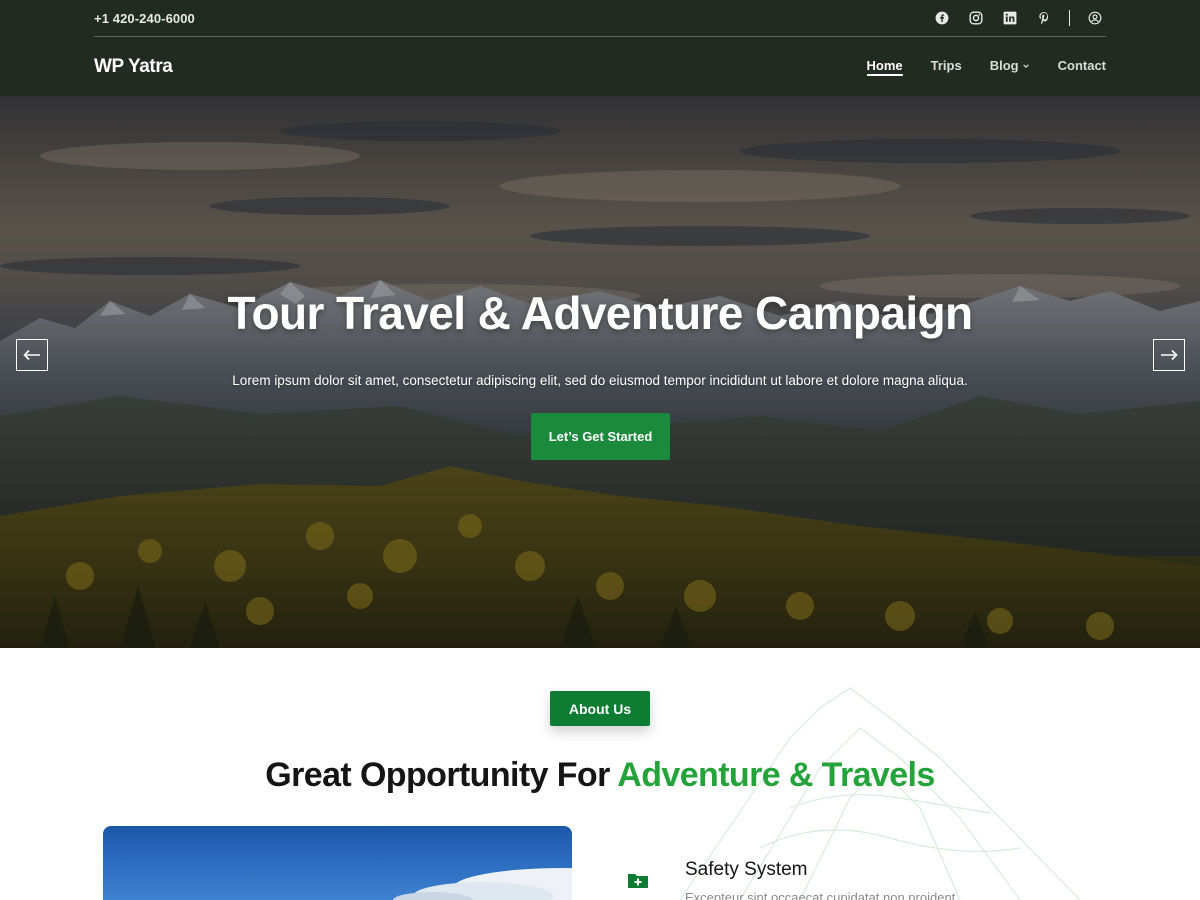 Image resolution: width=1200 pixels, height=900 pixels. What do you see at coordinates (1044, 18) in the screenshot?
I see `pinterest-icon` at bounding box center [1044, 18].